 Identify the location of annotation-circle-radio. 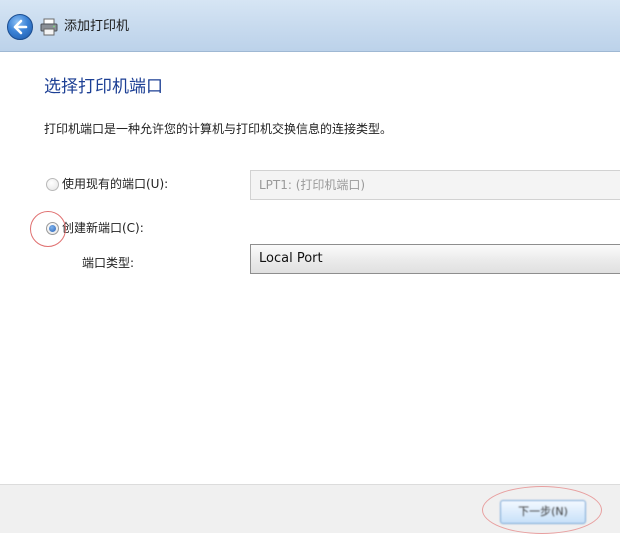
(48, 229).